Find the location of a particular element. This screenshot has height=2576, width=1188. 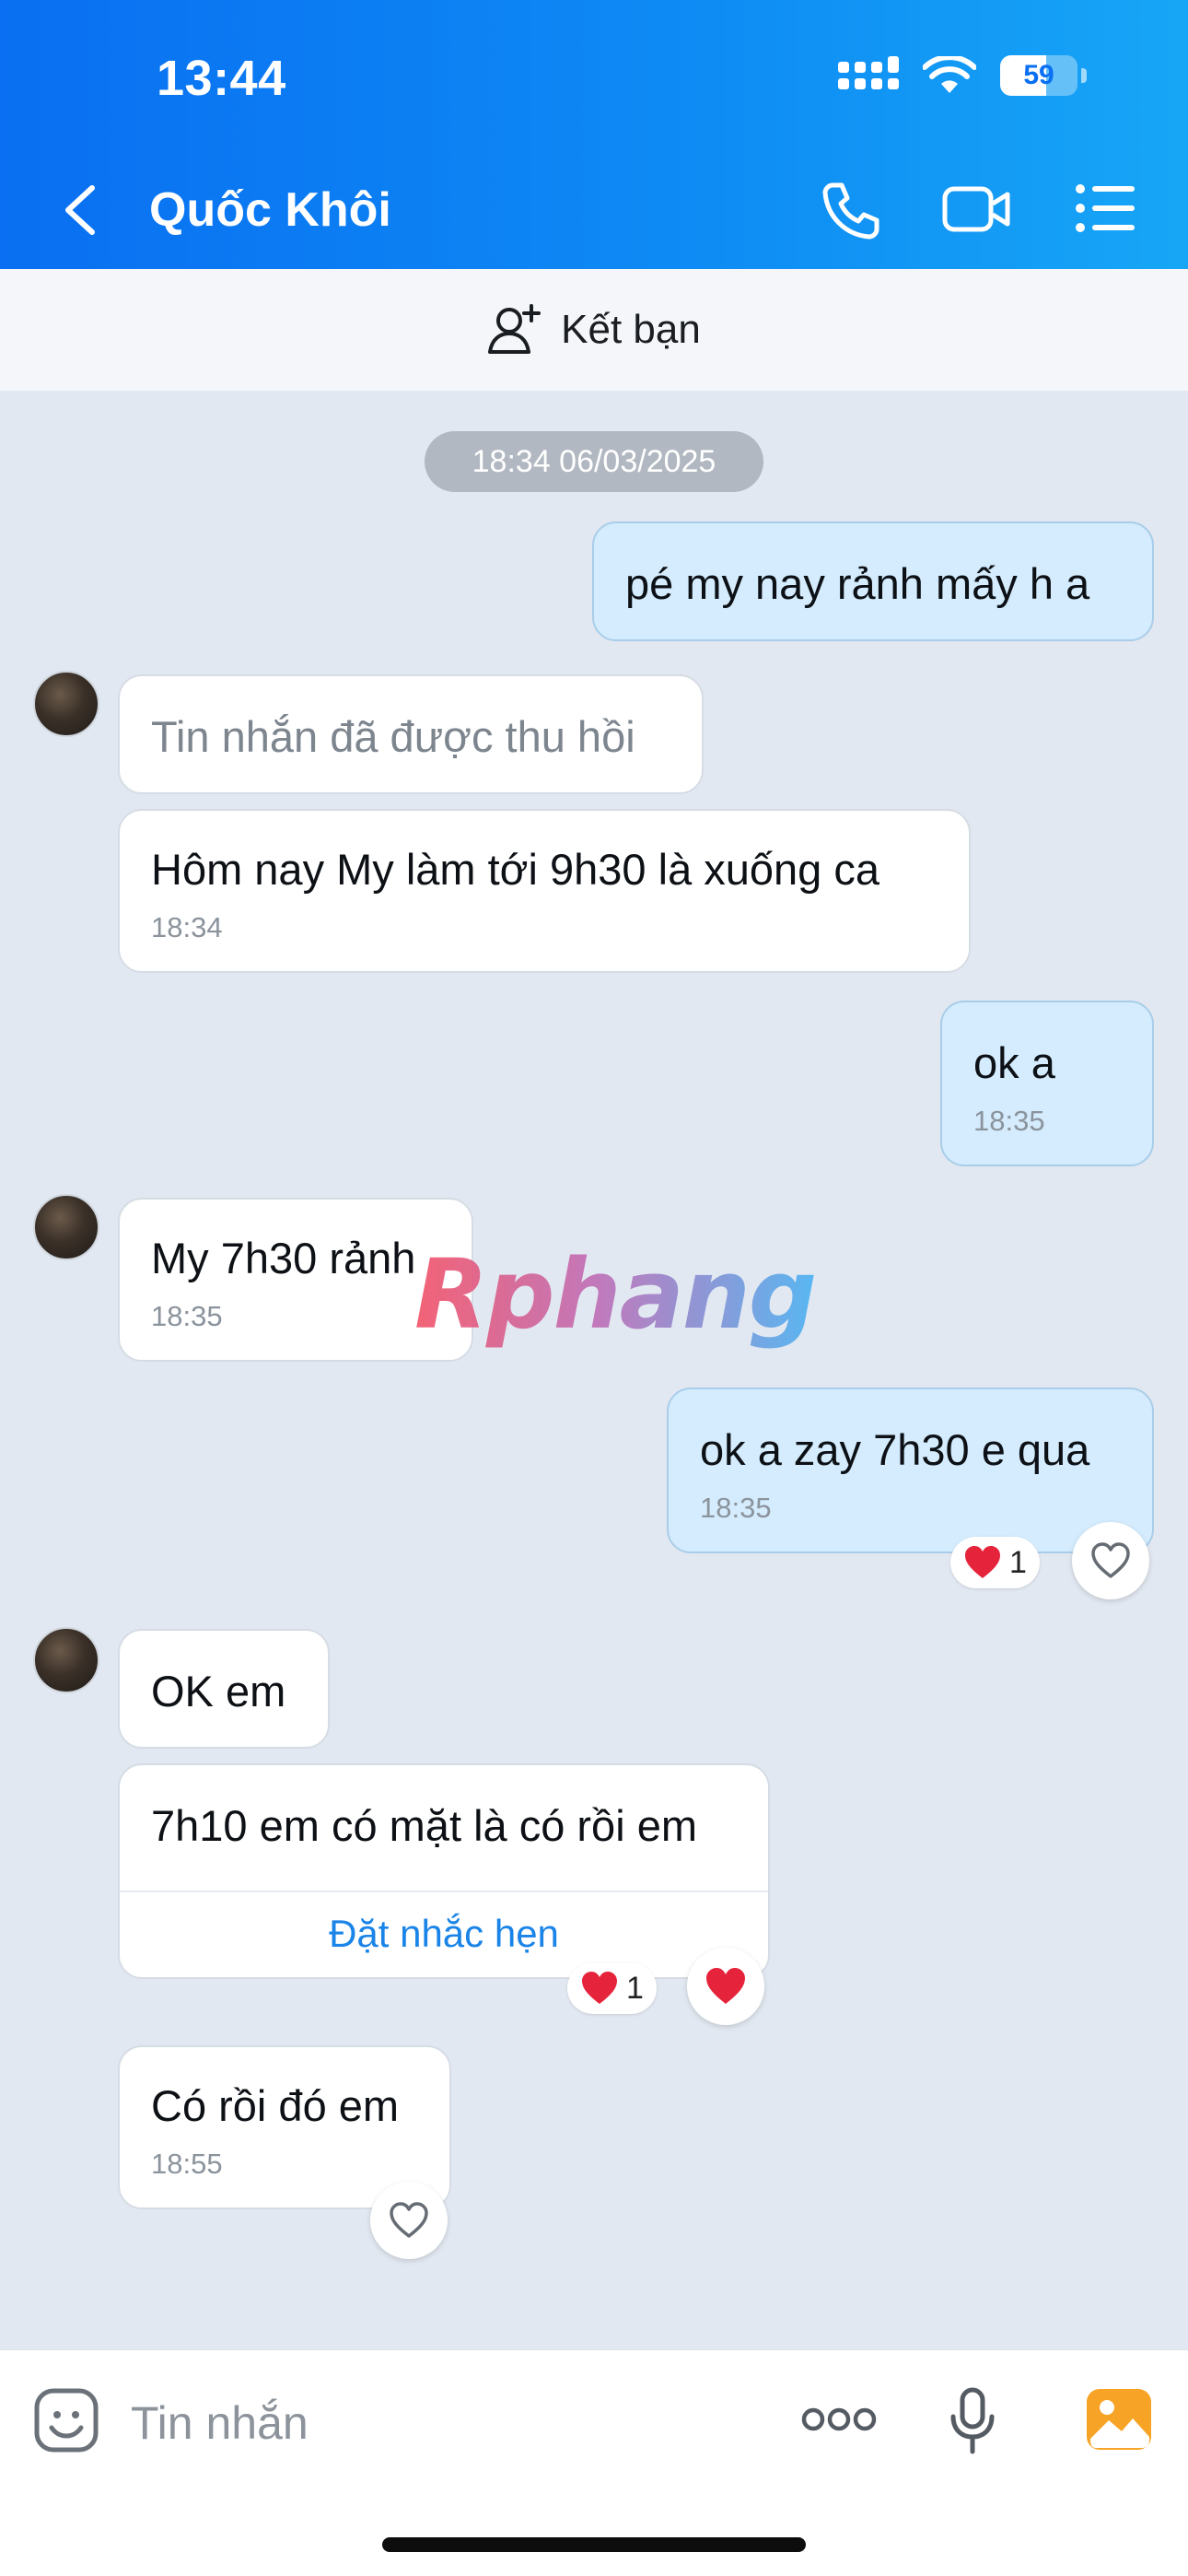

more-options-icon is located at coordinates (839, 2419).